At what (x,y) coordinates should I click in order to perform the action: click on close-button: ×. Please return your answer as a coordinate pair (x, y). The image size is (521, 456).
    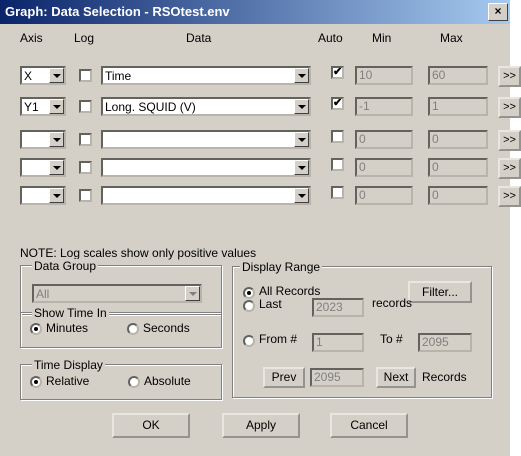
    Looking at the image, I should click on (498, 12).